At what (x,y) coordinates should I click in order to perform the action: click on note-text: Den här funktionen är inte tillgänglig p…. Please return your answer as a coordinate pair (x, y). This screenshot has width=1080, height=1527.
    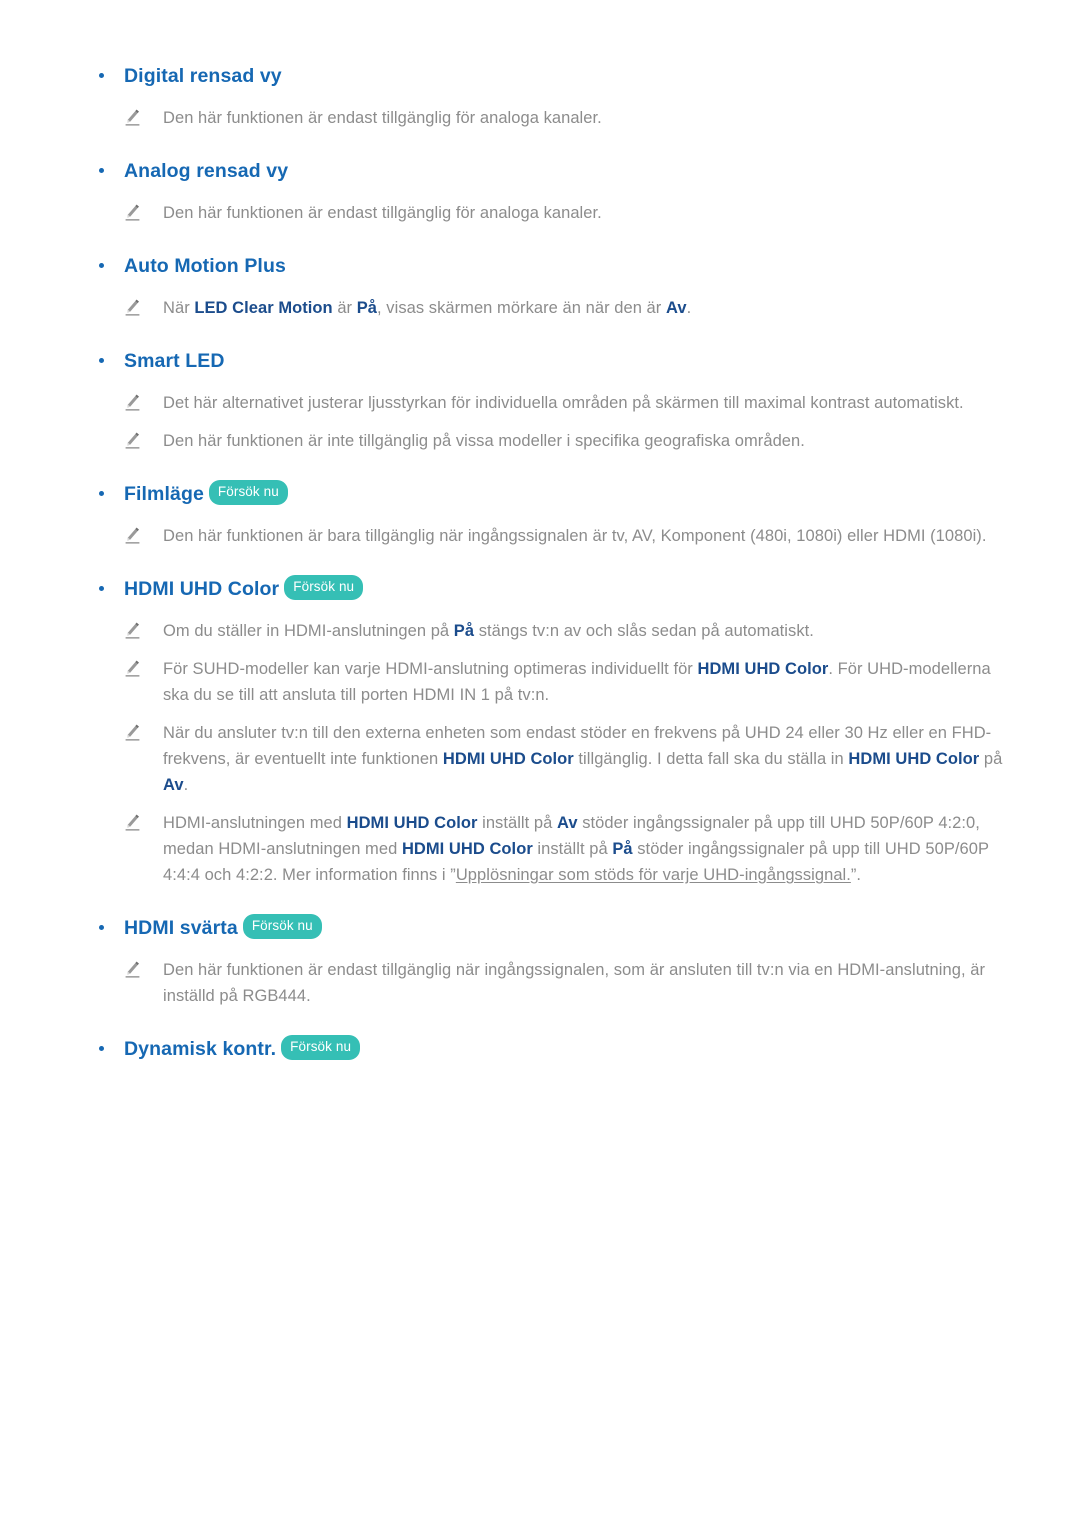
    Looking at the image, I should click on (585, 441).